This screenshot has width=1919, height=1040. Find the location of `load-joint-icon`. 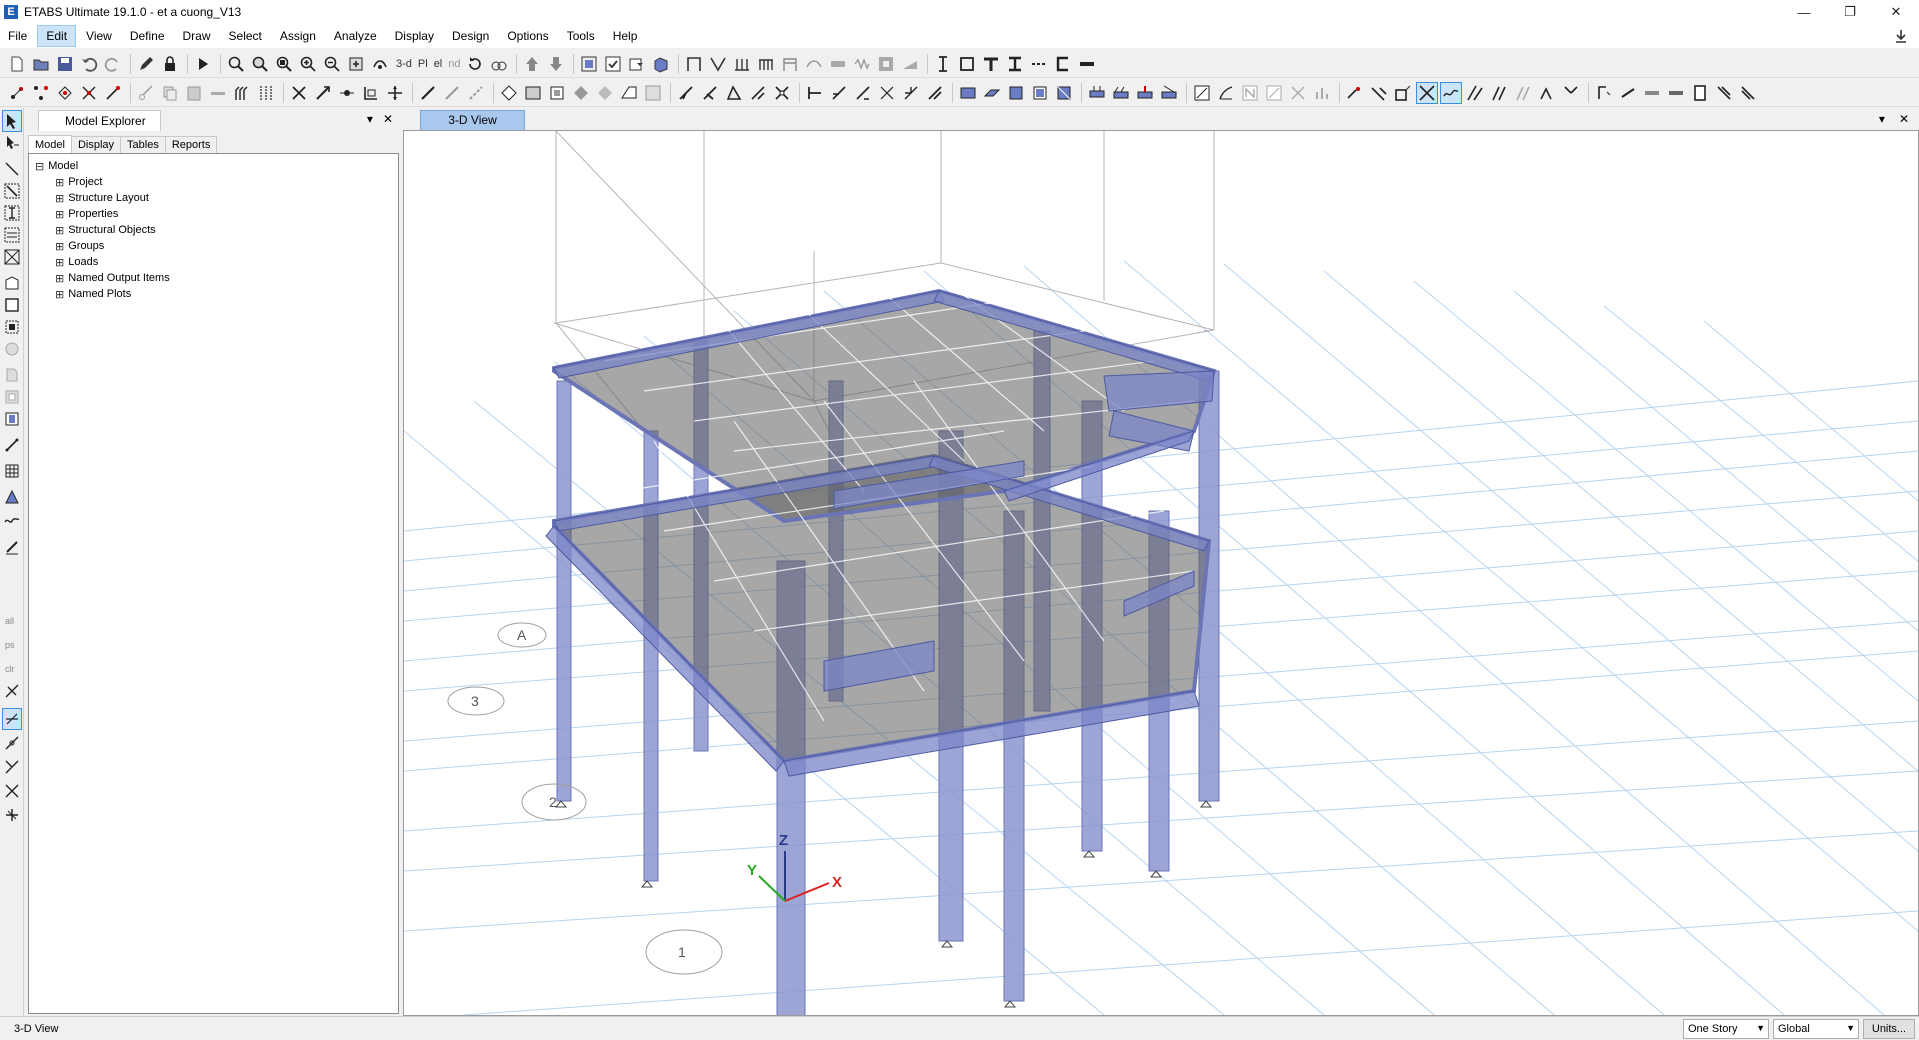

load-joint-icon is located at coordinates (1097, 93).